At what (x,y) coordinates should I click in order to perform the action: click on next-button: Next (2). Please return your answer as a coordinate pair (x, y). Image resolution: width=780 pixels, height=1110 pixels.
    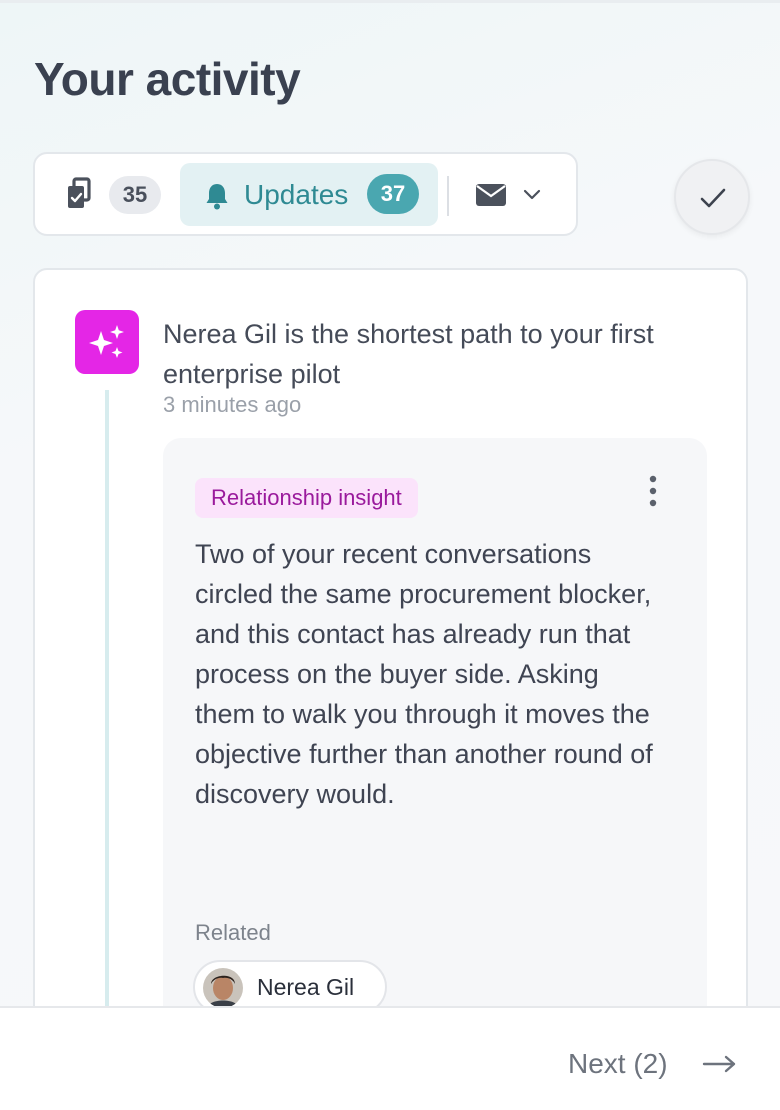
    Looking at the image, I should click on (658, 1064).